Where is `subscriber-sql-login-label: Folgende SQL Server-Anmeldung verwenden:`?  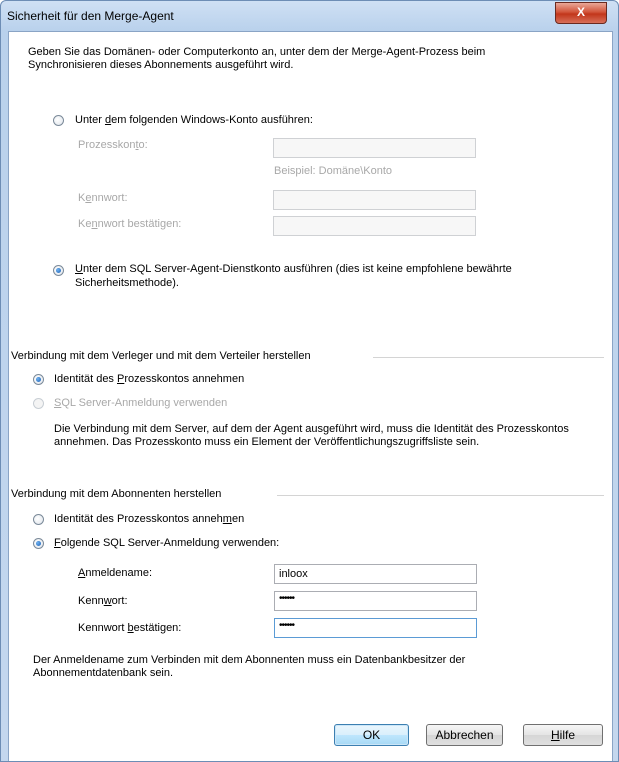 subscriber-sql-login-label: Folgende SQL Server-Anmeldung verwenden: is located at coordinates (166, 543).